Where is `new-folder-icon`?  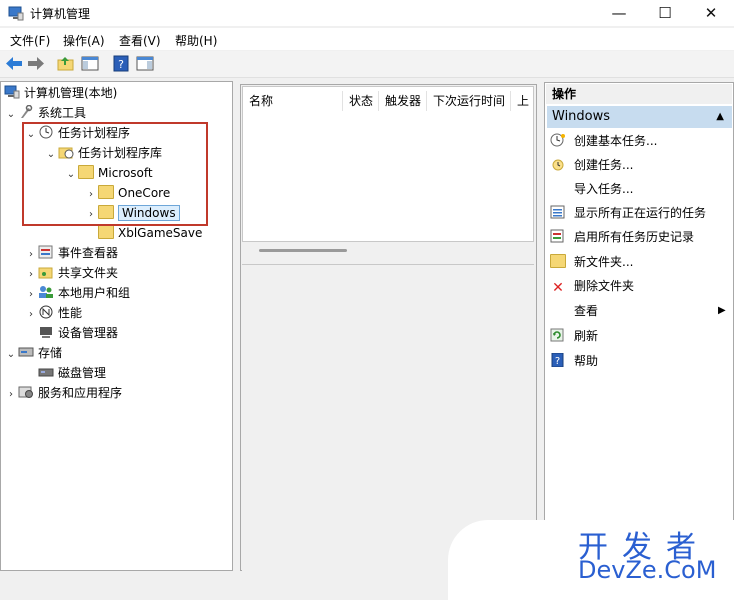
new-folder-icon is located at coordinates (558, 261).